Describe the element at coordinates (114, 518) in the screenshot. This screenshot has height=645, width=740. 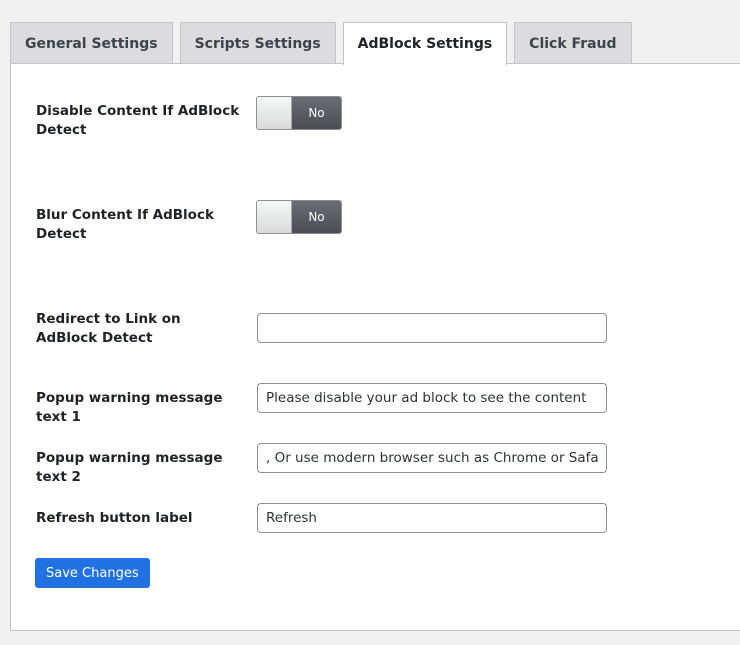
I see `refresh-label-label: Refresh button label` at that location.